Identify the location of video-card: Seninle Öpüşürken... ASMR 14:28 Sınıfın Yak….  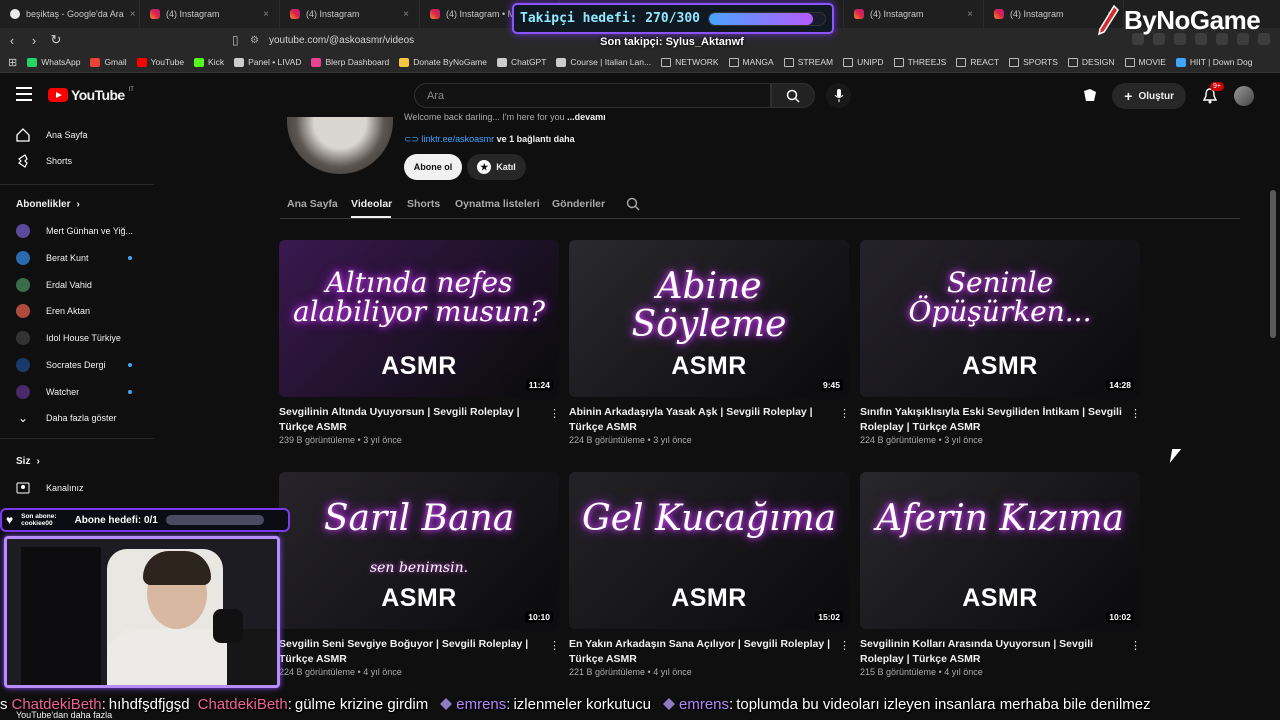
(1000, 345).